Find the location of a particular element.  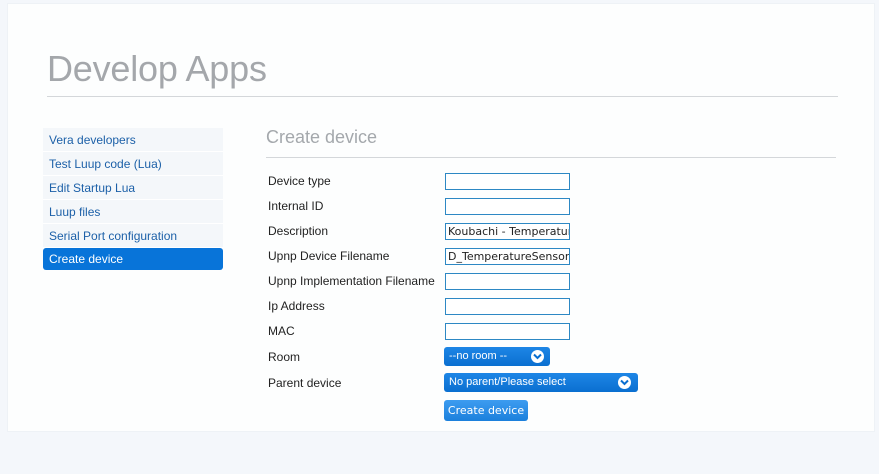

room-label: Room is located at coordinates (284, 357).